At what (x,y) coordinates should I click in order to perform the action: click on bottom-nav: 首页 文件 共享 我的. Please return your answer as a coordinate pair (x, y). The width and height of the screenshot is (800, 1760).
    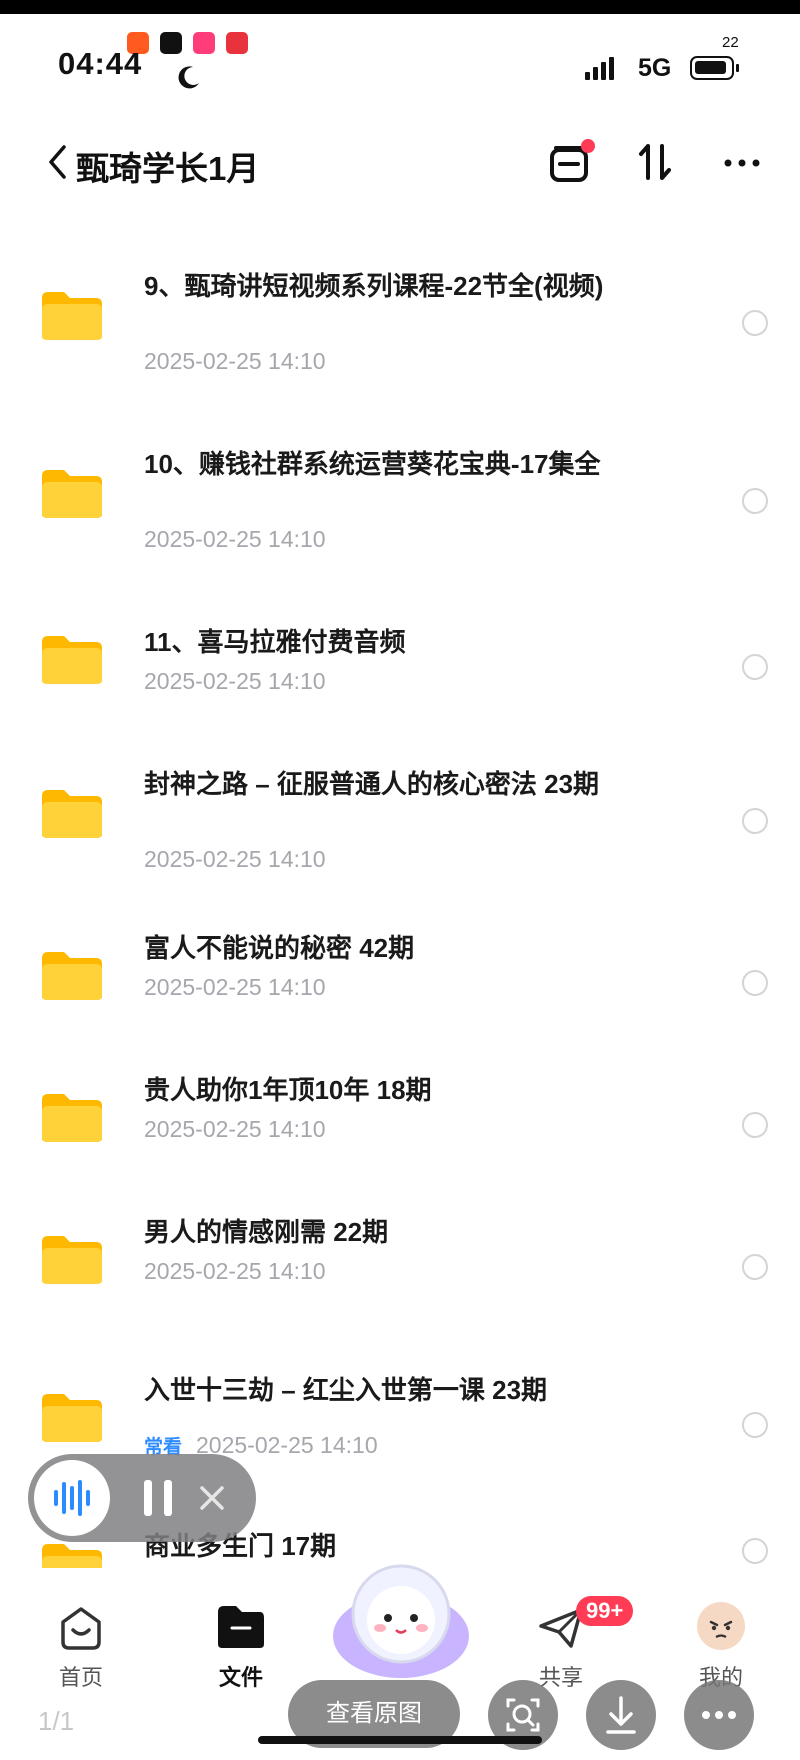
    Looking at the image, I should click on (400, 1629).